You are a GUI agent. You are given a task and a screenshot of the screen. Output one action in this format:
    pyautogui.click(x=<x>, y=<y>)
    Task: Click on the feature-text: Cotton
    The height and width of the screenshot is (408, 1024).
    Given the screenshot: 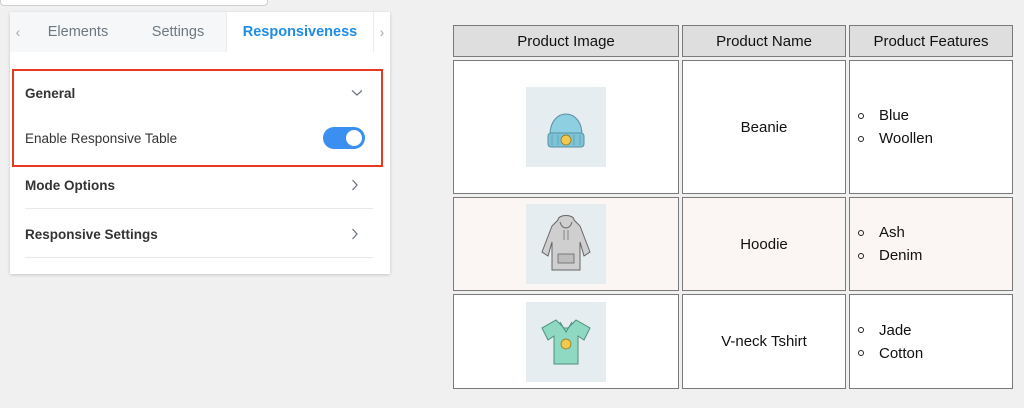 What is the action you would take?
    pyautogui.click(x=901, y=353)
    